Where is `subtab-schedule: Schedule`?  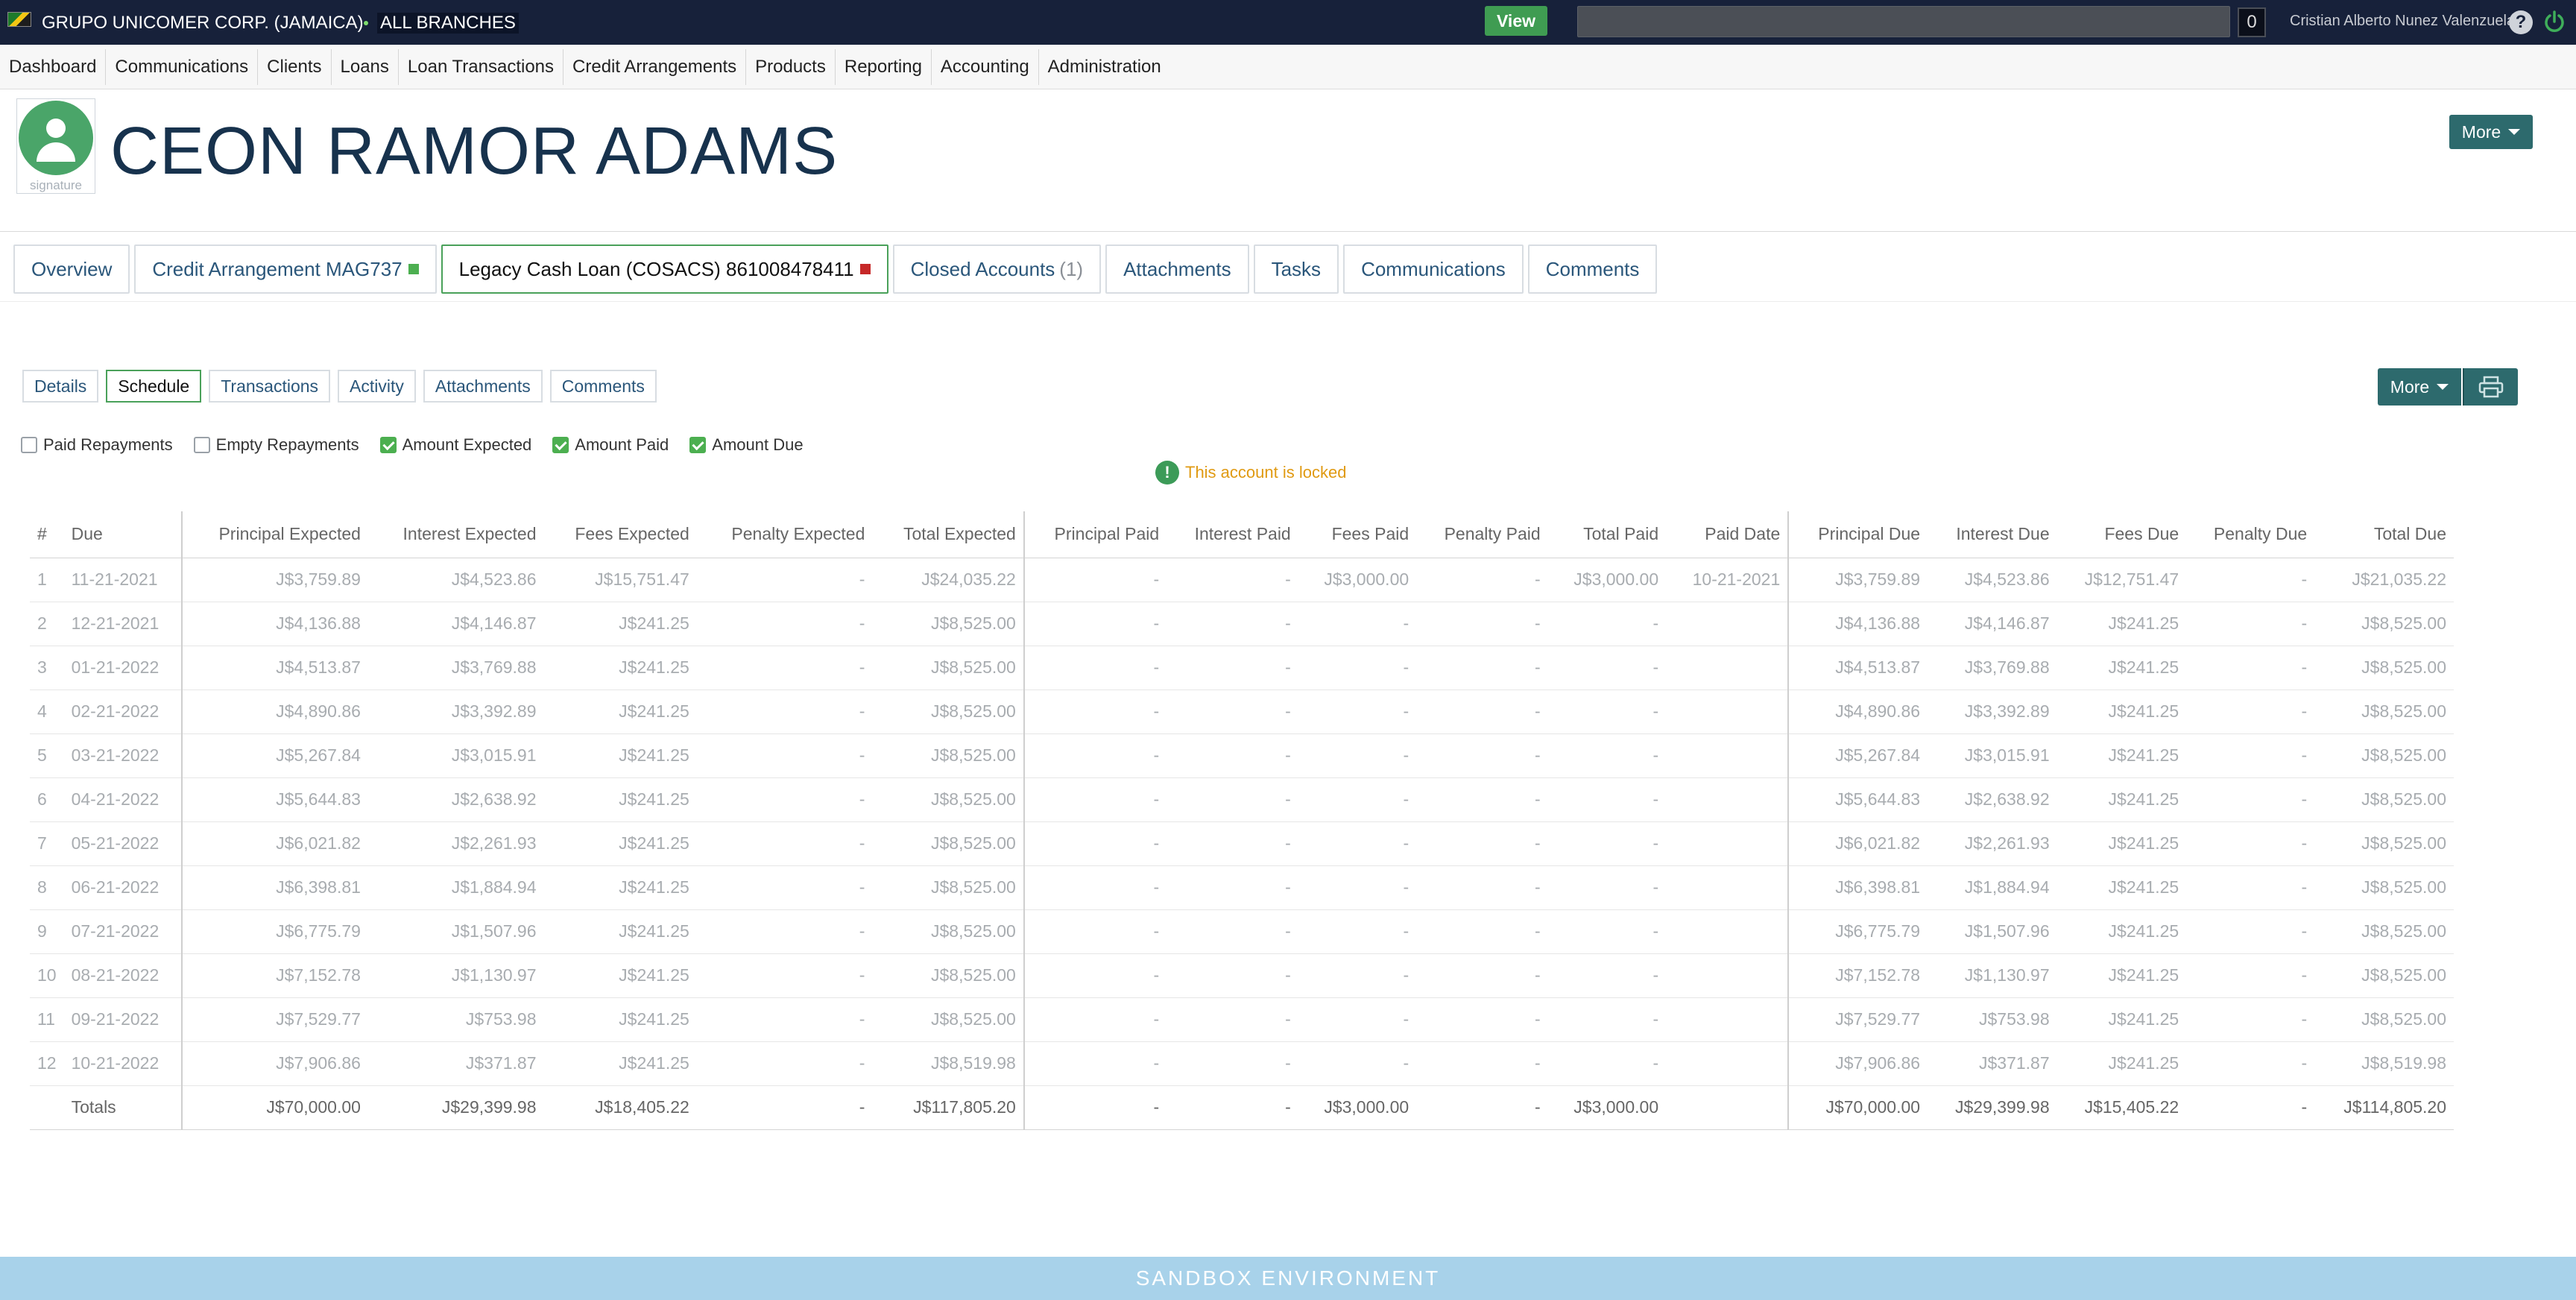
subtab-schedule: Schedule is located at coordinates (154, 386).